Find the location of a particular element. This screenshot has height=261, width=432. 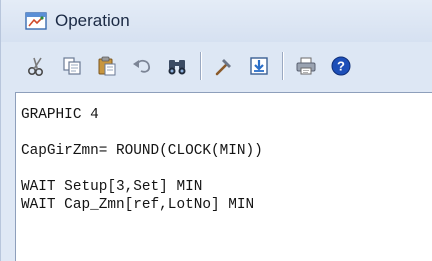

code-line: GRAPHIC 4 is located at coordinates (60, 115).